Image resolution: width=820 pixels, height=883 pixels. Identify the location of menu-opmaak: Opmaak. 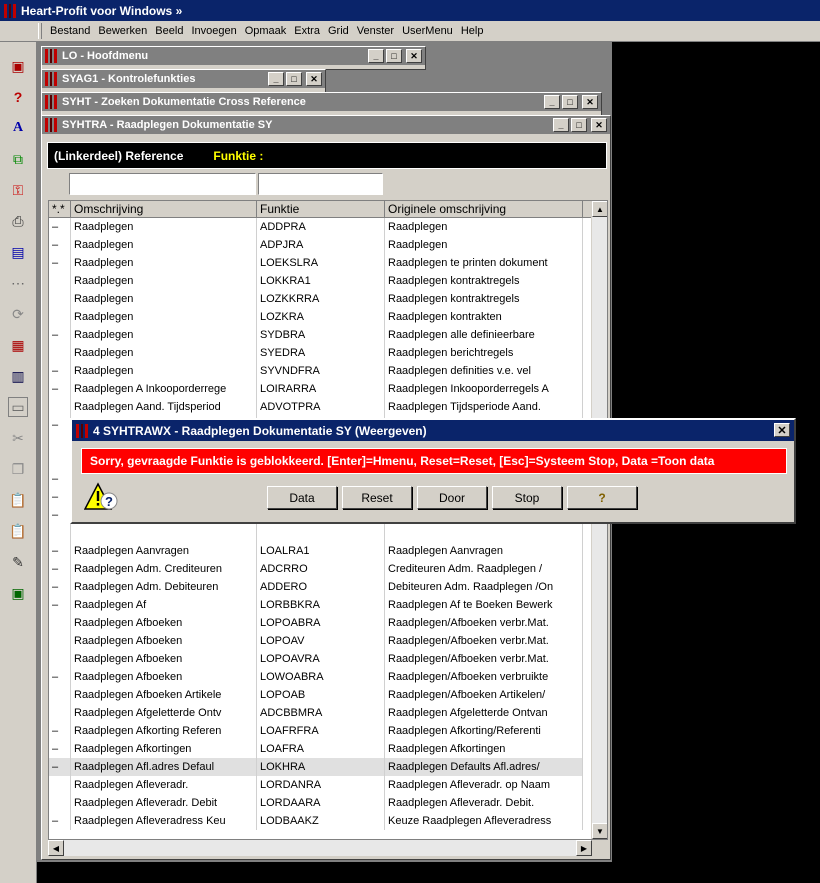
(266, 31).